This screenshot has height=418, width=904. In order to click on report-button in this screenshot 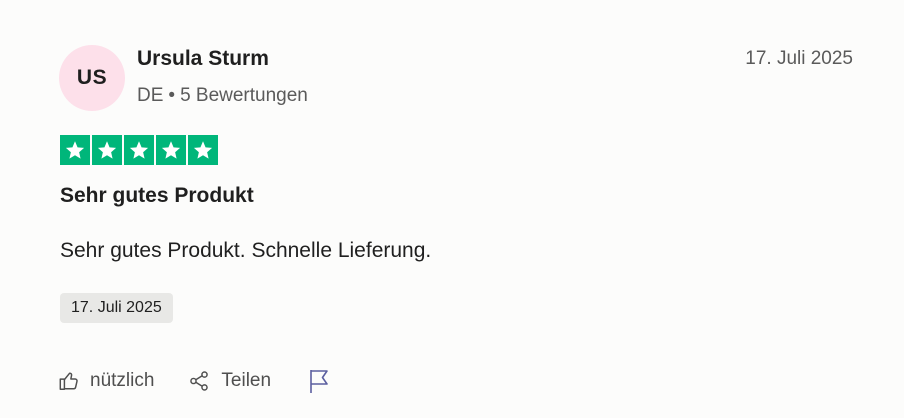, I will do `click(319, 381)`.